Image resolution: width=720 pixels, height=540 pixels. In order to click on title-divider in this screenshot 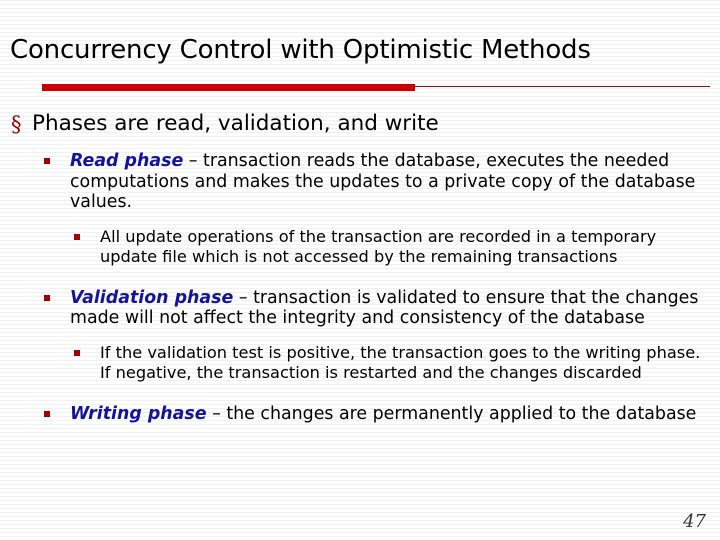, I will do `click(376, 88)`.